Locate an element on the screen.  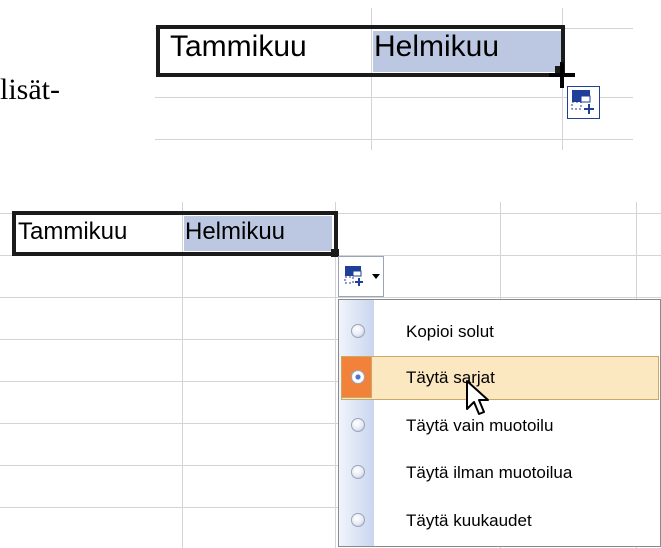
plus-cursor-icon is located at coordinates (562, 75).